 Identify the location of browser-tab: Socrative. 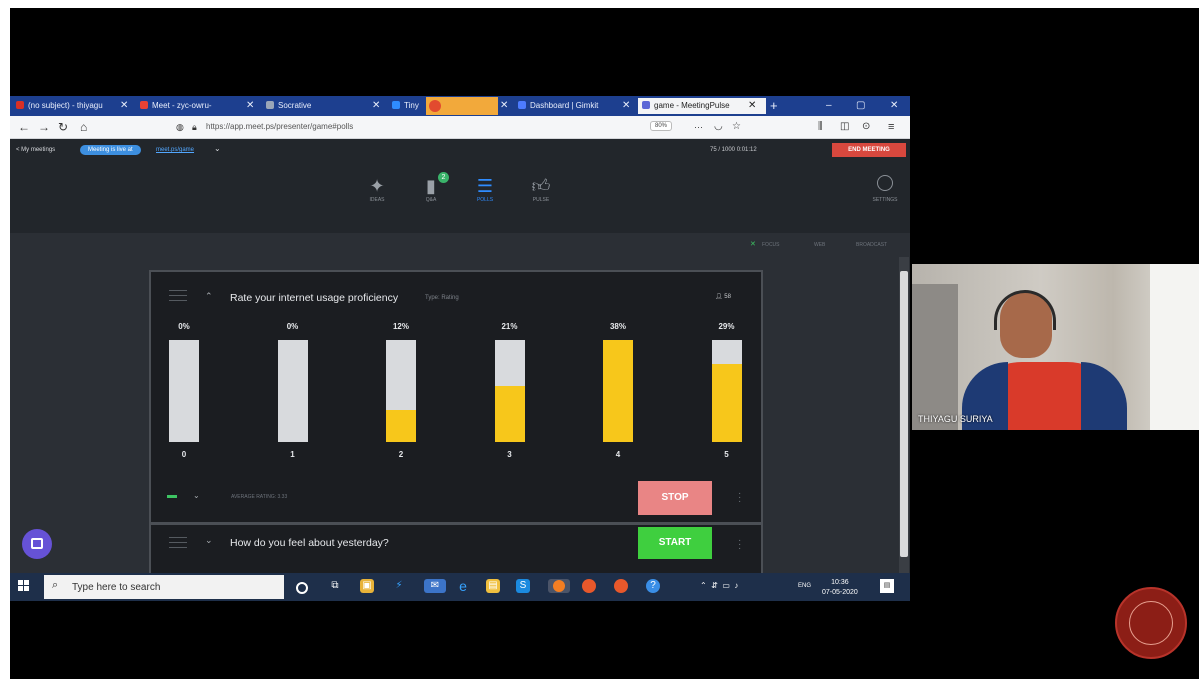
(316, 106).